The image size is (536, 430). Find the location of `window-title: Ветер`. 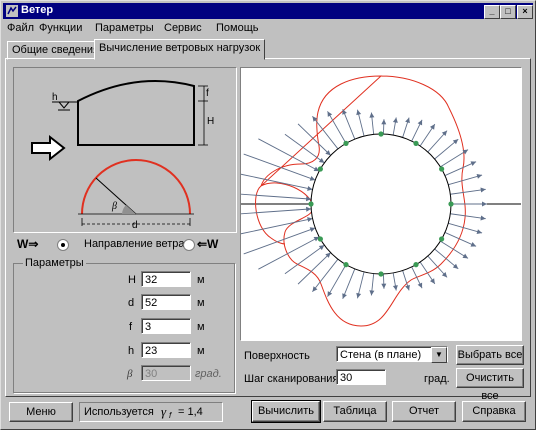

window-title: Ветер is located at coordinates (37, 10).